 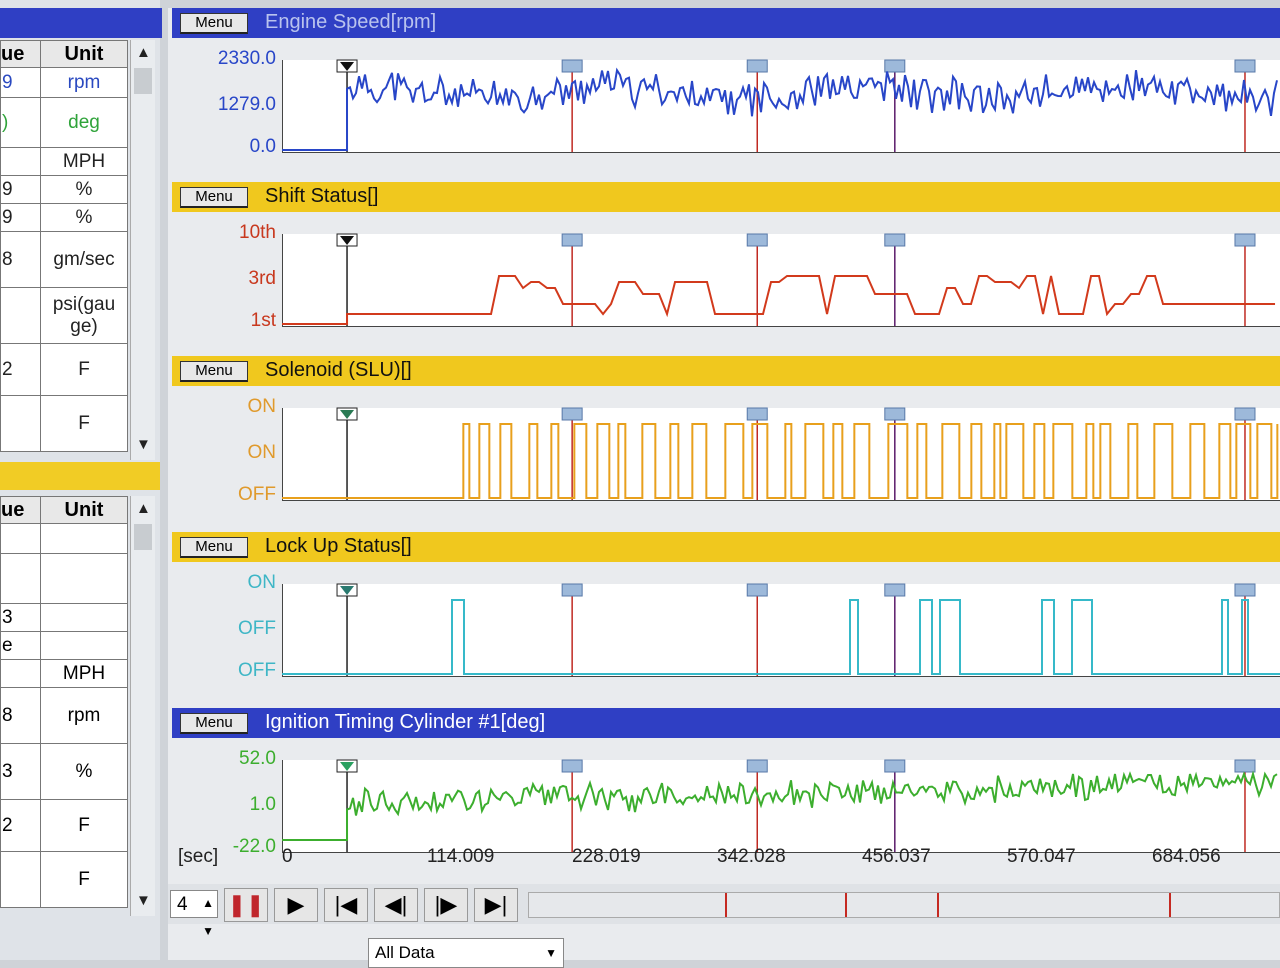 What do you see at coordinates (396, 905) in the screenshot?
I see `step-back-button: ◀|` at bounding box center [396, 905].